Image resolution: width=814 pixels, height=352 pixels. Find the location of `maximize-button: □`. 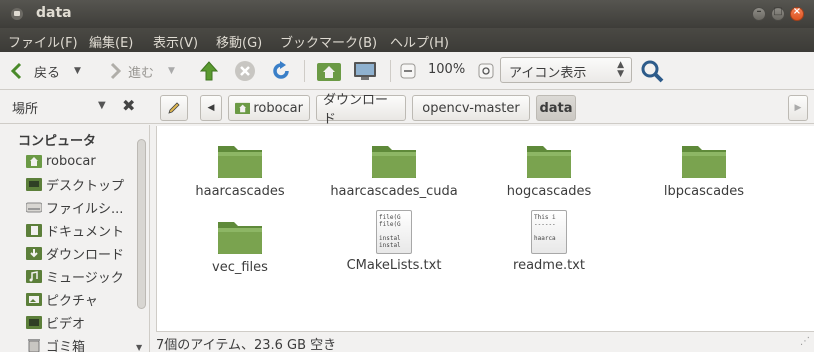

maximize-button: □ is located at coordinates (778, 13).